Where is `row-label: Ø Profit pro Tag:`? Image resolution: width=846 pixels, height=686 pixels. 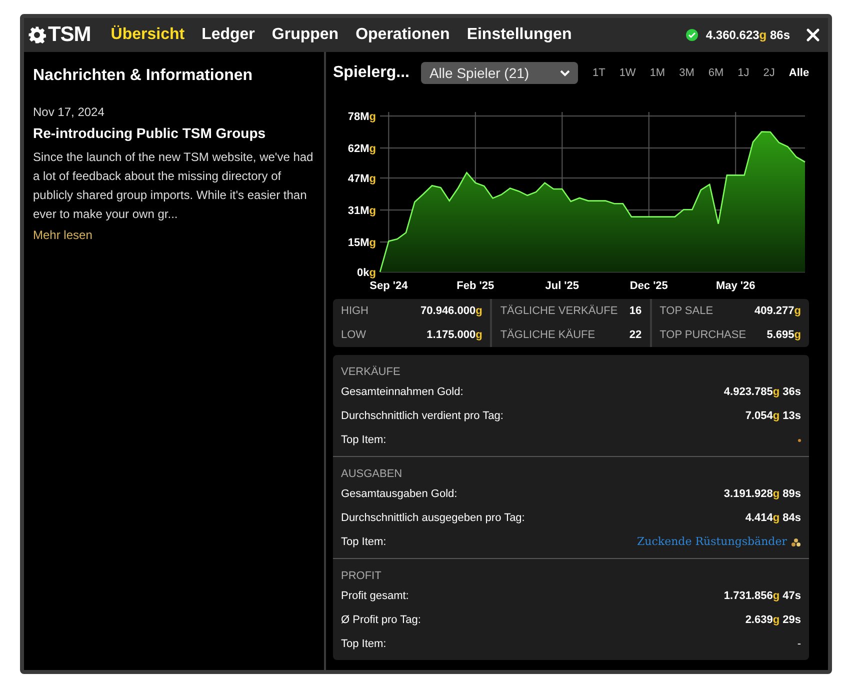
row-label: Ø Profit pro Tag: is located at coordinates (381, 620).